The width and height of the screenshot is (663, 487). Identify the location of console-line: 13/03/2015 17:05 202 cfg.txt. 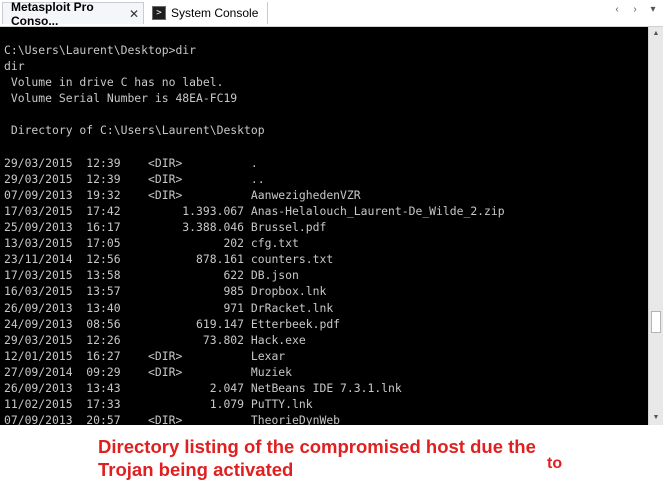
(151, 243).